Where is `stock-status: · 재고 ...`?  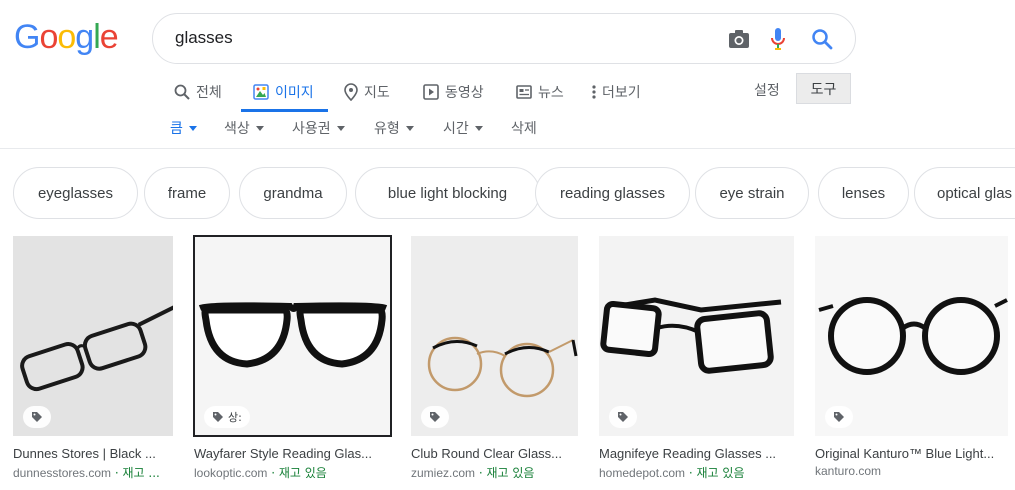
stock-status: · 재고 ... is located at coordinates (135, 473).